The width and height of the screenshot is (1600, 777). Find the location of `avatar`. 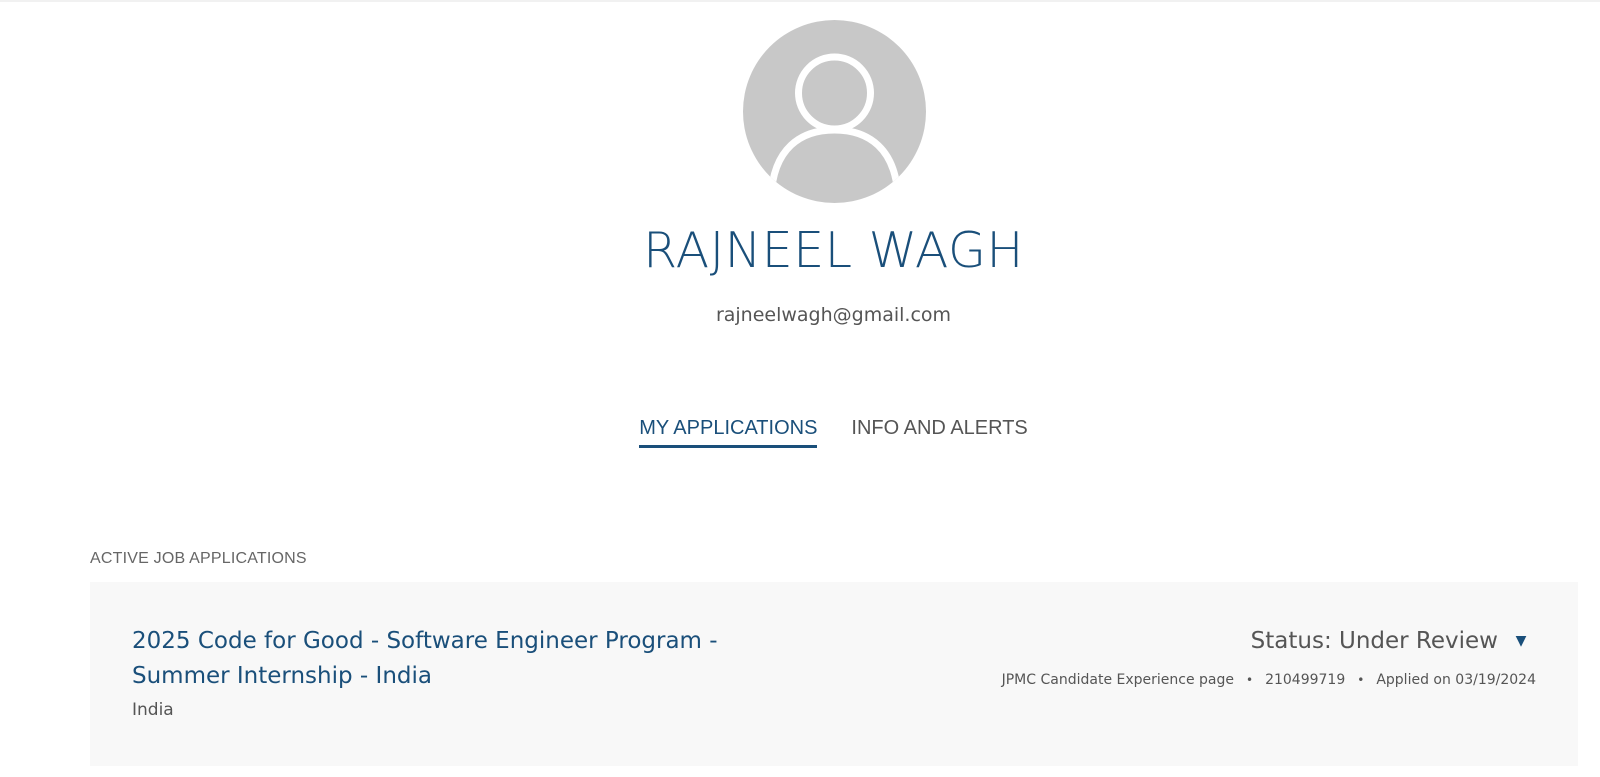

avatar is located at coordinates (834, 111).